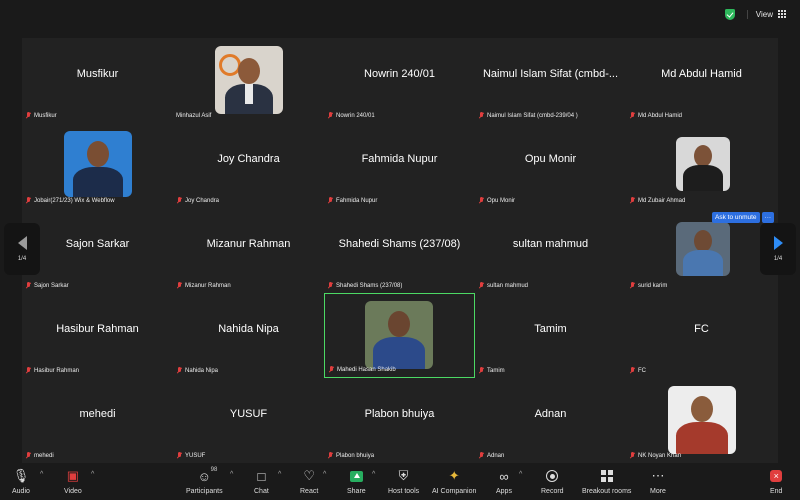  I want to click on participant-tile: Sajon Sarkar Sajon Sarkar, so click(97, 250).